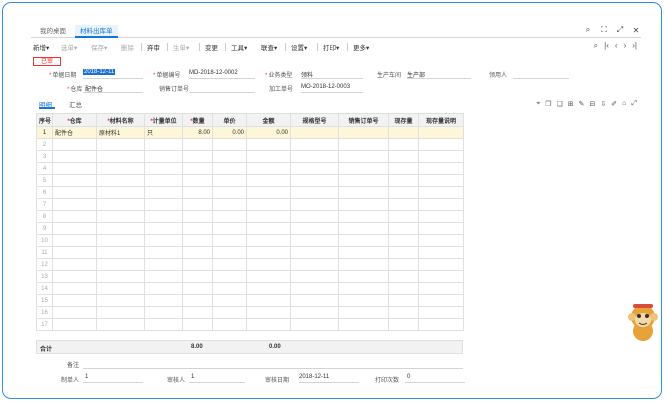 The image size is (666, 402). Describe the element at coordinates (603, 104) in the screenshot. I see `import-icon: ⇩` at that location.